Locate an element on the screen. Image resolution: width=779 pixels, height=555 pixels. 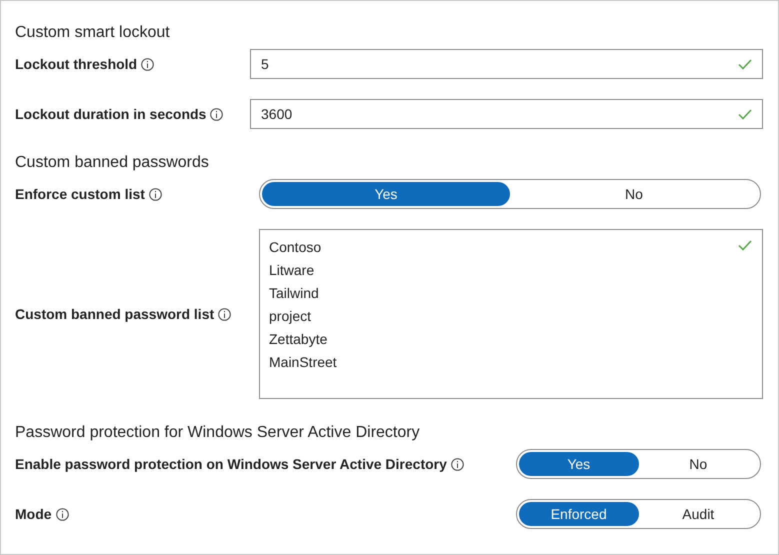
input-field: 5 is located at coordinates (506, 64).